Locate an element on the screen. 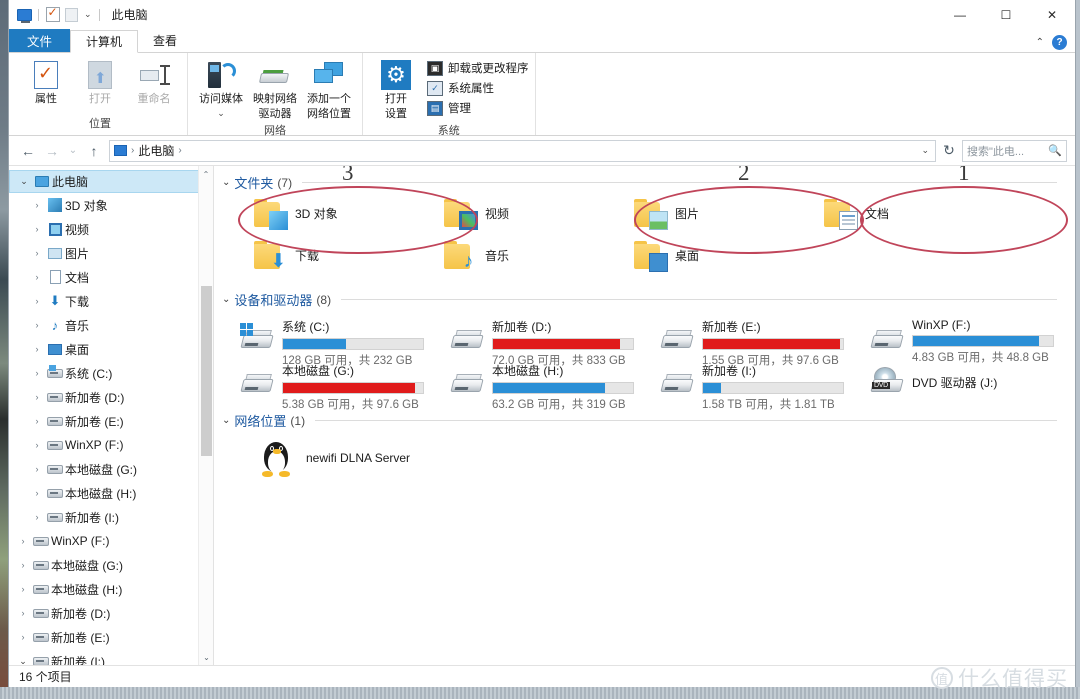 Image resolution: width=1080 pixels, height=699 pixels. up-button: ↑ is located at coordinates (94, 151).